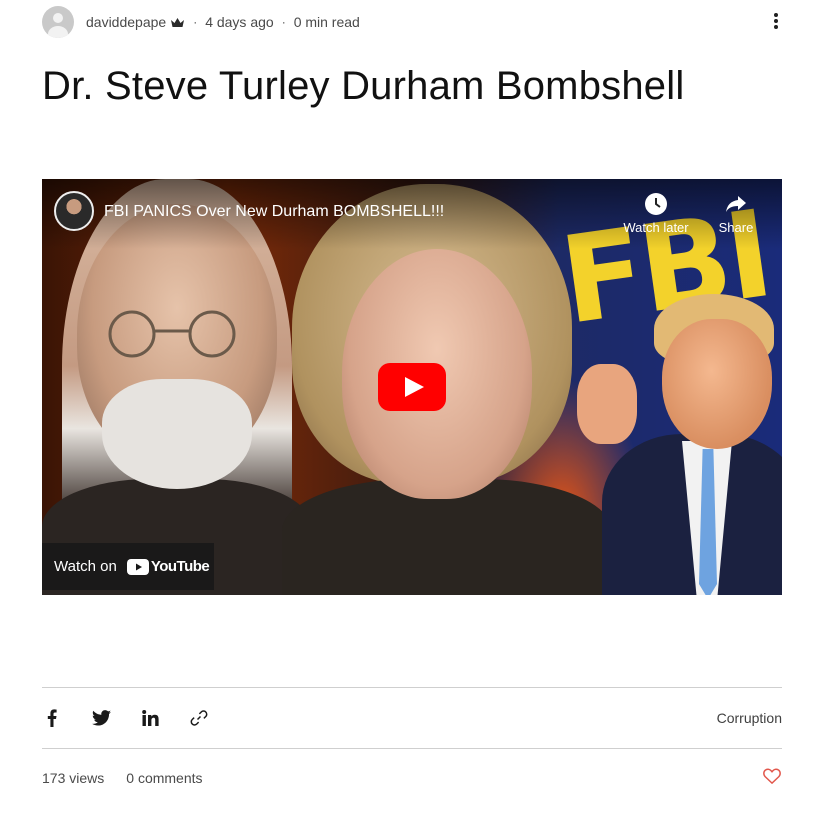  Describe the element at coordinates (164, 778) in the screenshot. I see `comments-count: 0 comments` at that location.